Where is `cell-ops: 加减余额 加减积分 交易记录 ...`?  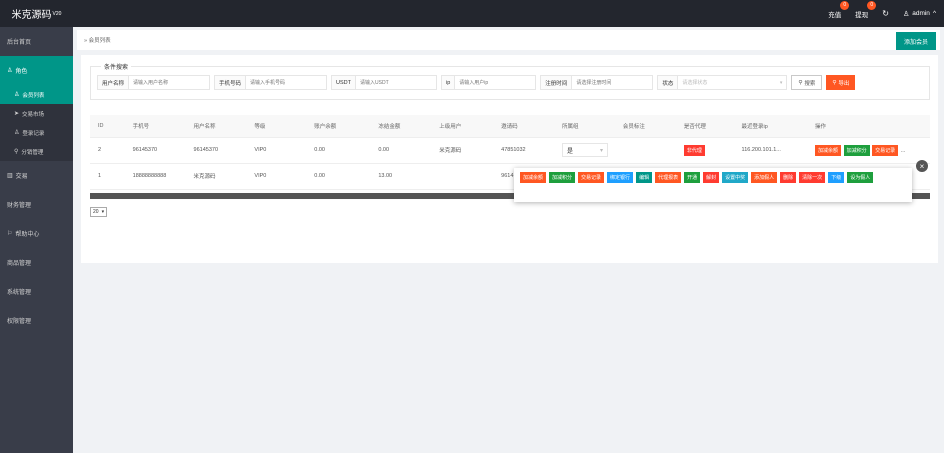
cell-ops: 加减余额 加减积分 交易记录 ... is located at coordinates (868, 150).